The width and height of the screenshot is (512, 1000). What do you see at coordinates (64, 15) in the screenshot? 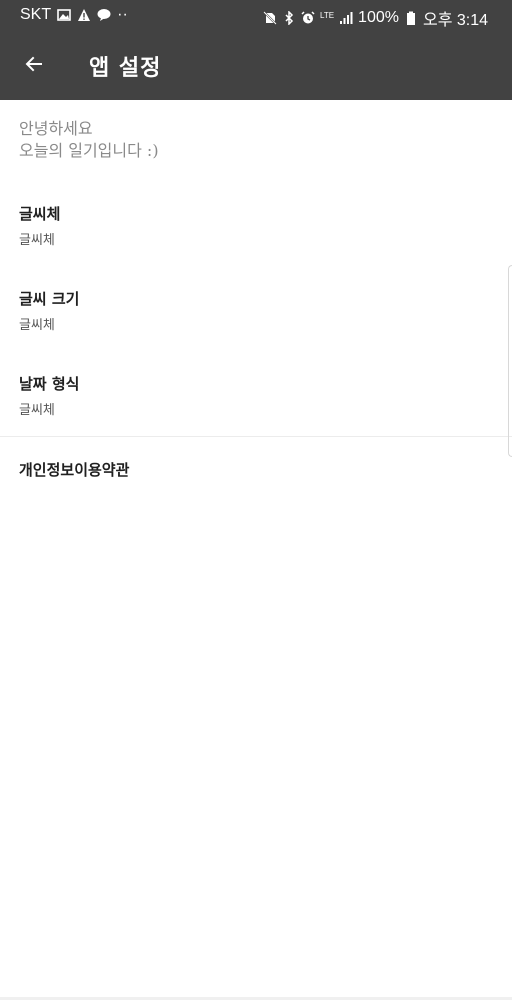
I see `image-icon` at bounding box center [64, 15].